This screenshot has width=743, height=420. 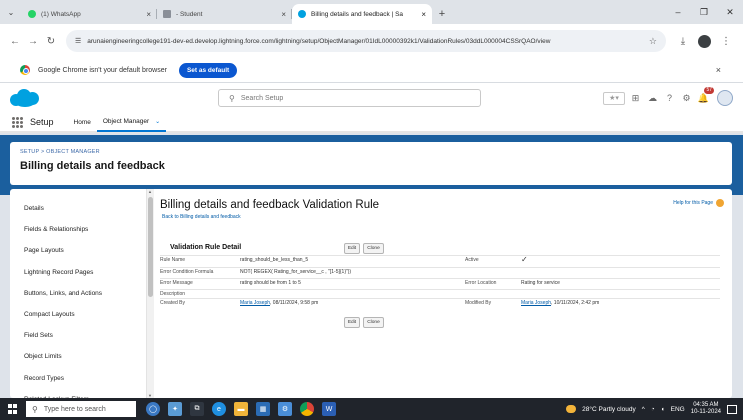 What do you see at coordinates (78, 250) in the screenshot?
I see `sidebar-item-page-layouts: Page Layouts` at bounding box center [78, 250].